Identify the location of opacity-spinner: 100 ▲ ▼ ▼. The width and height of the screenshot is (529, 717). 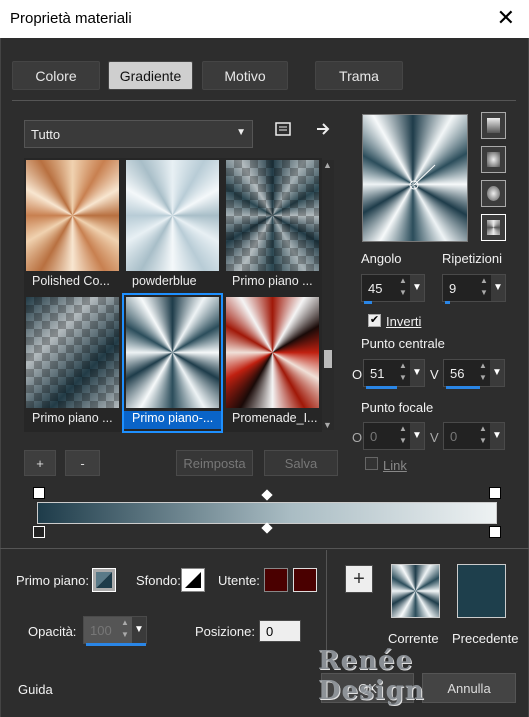
(115, 631).